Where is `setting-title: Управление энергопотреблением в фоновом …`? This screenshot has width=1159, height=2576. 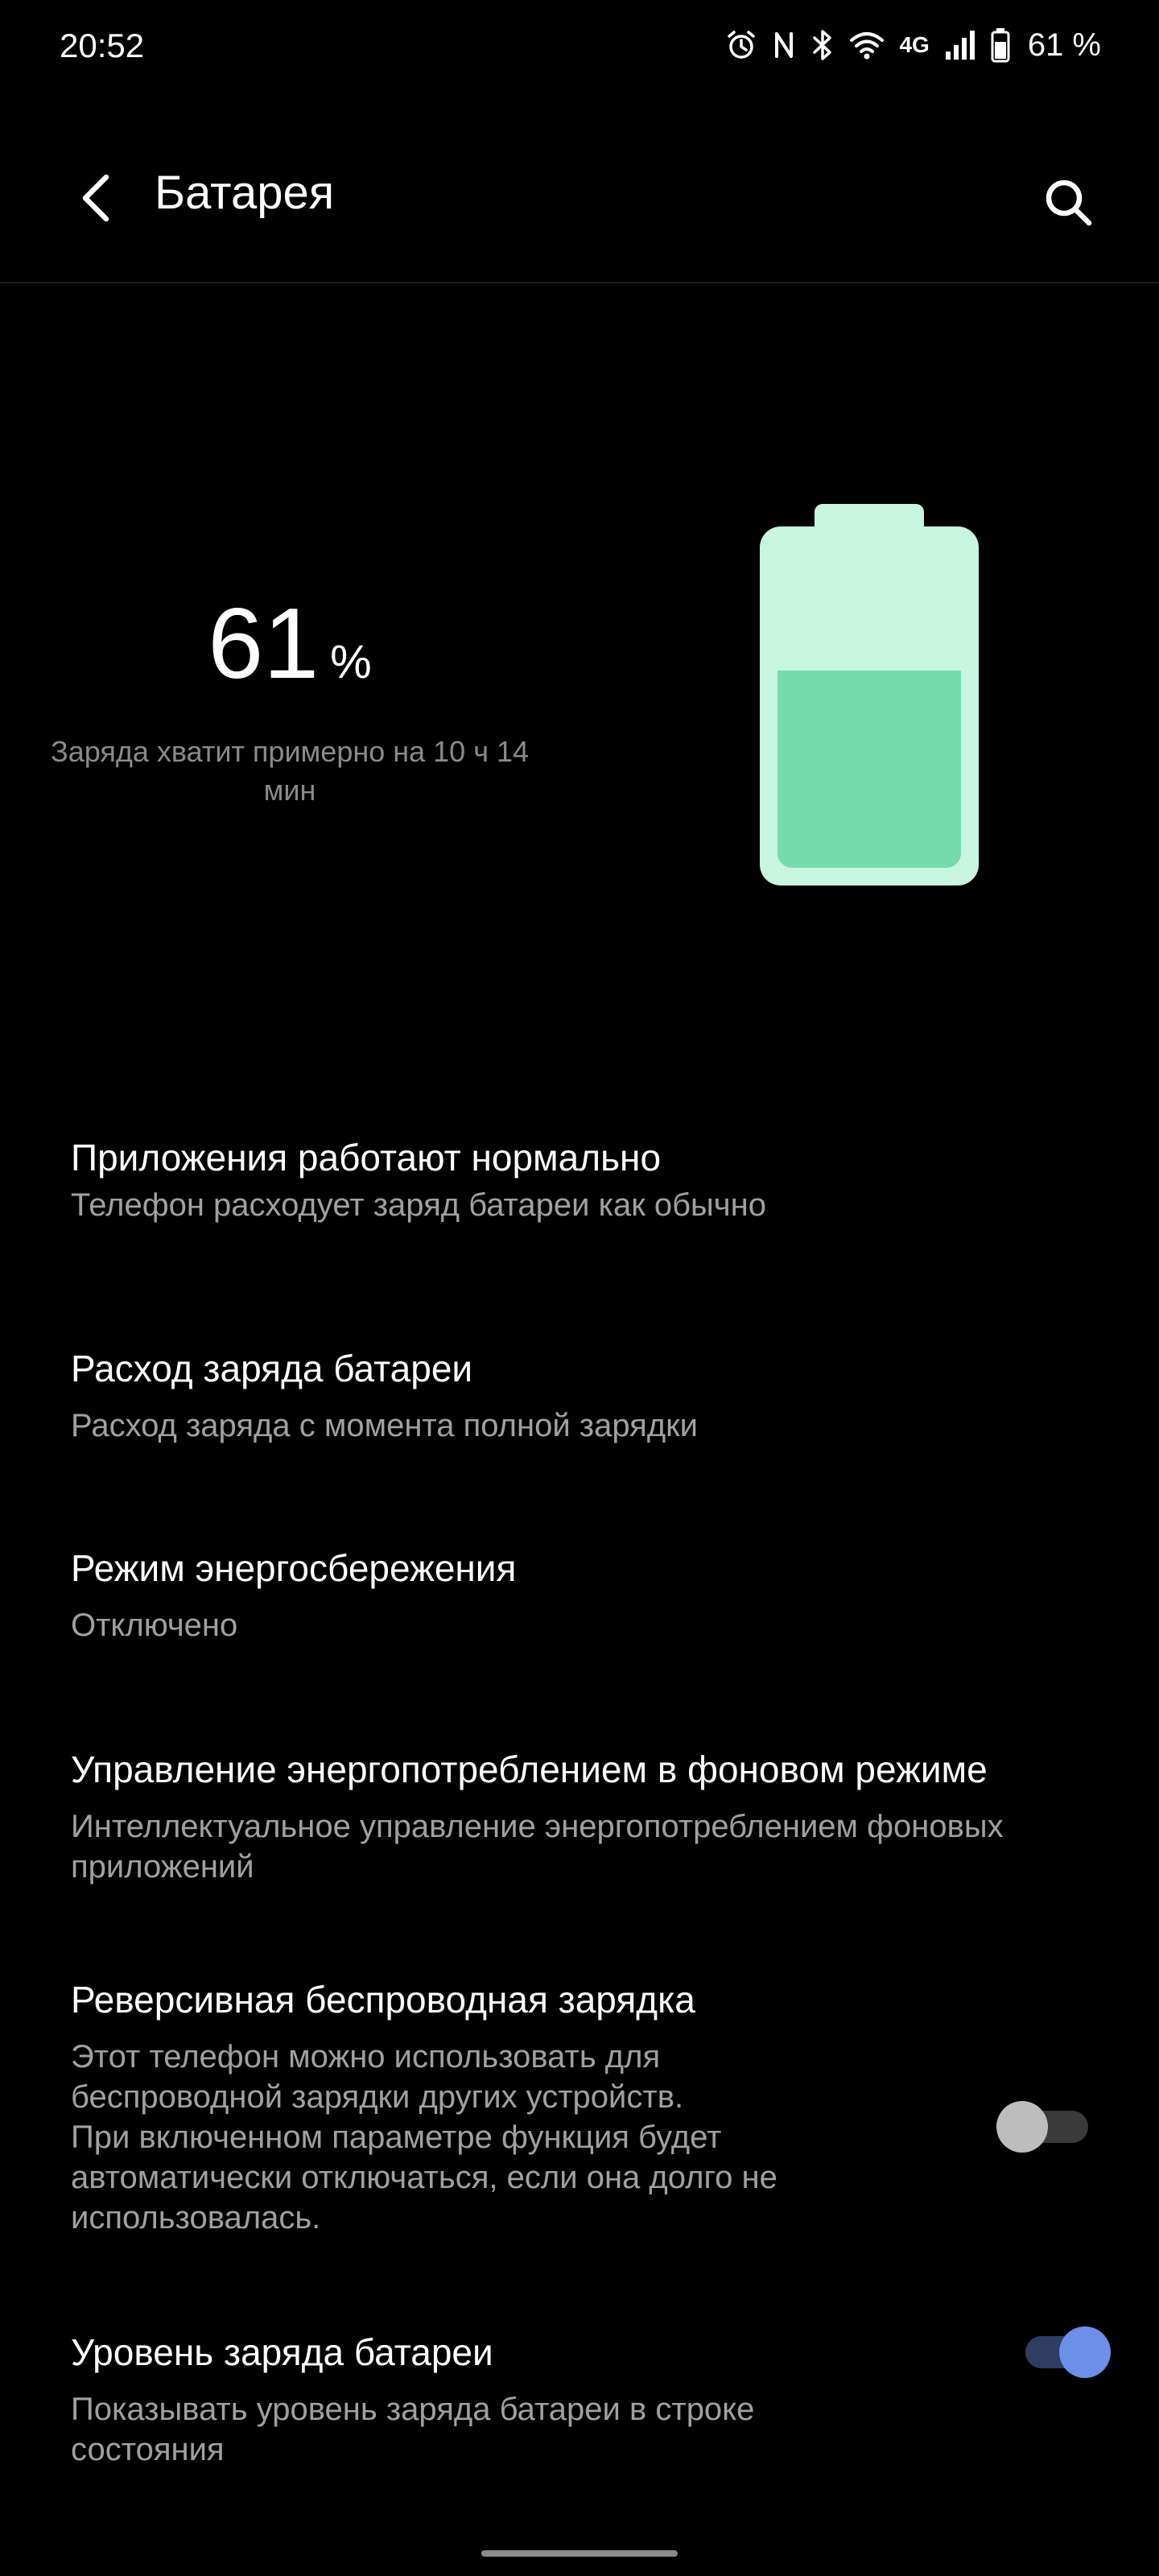
setting-title: Управление энергопотреблением в фоновом … is located at coordinates (529, 1769).